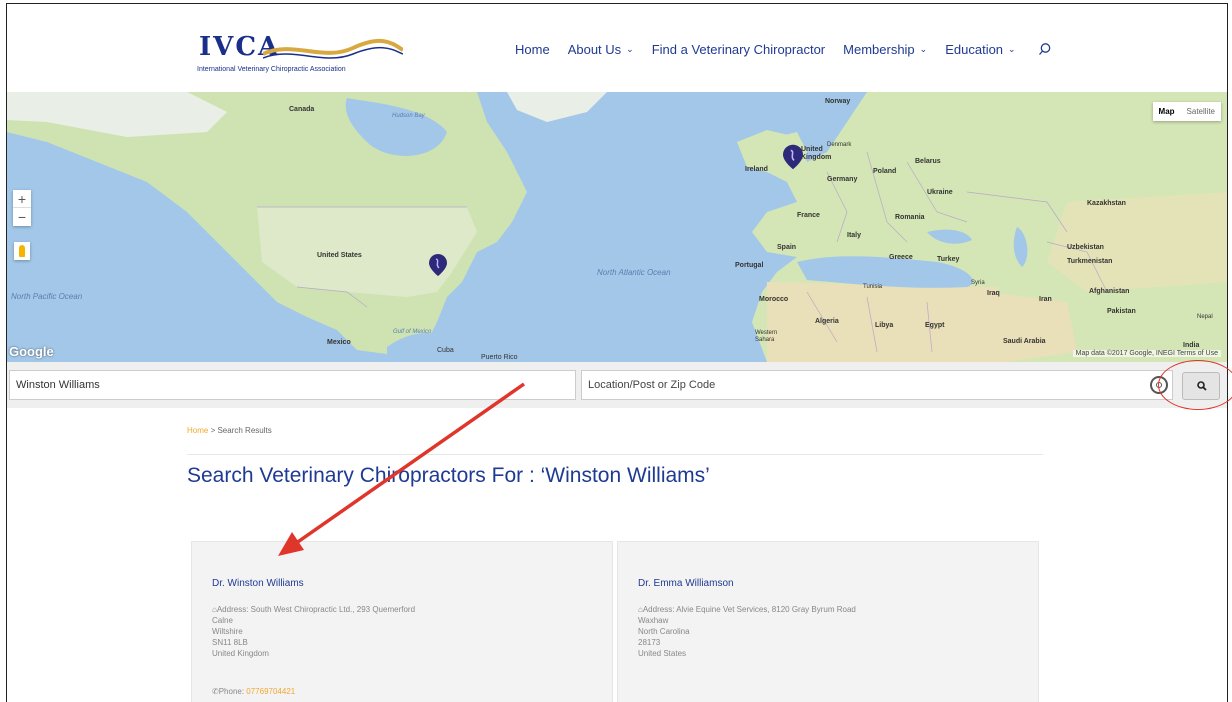 This screenshot has width=1232, height=702. I want to click on phone-number-link: 07769704421, so click(270, 691).